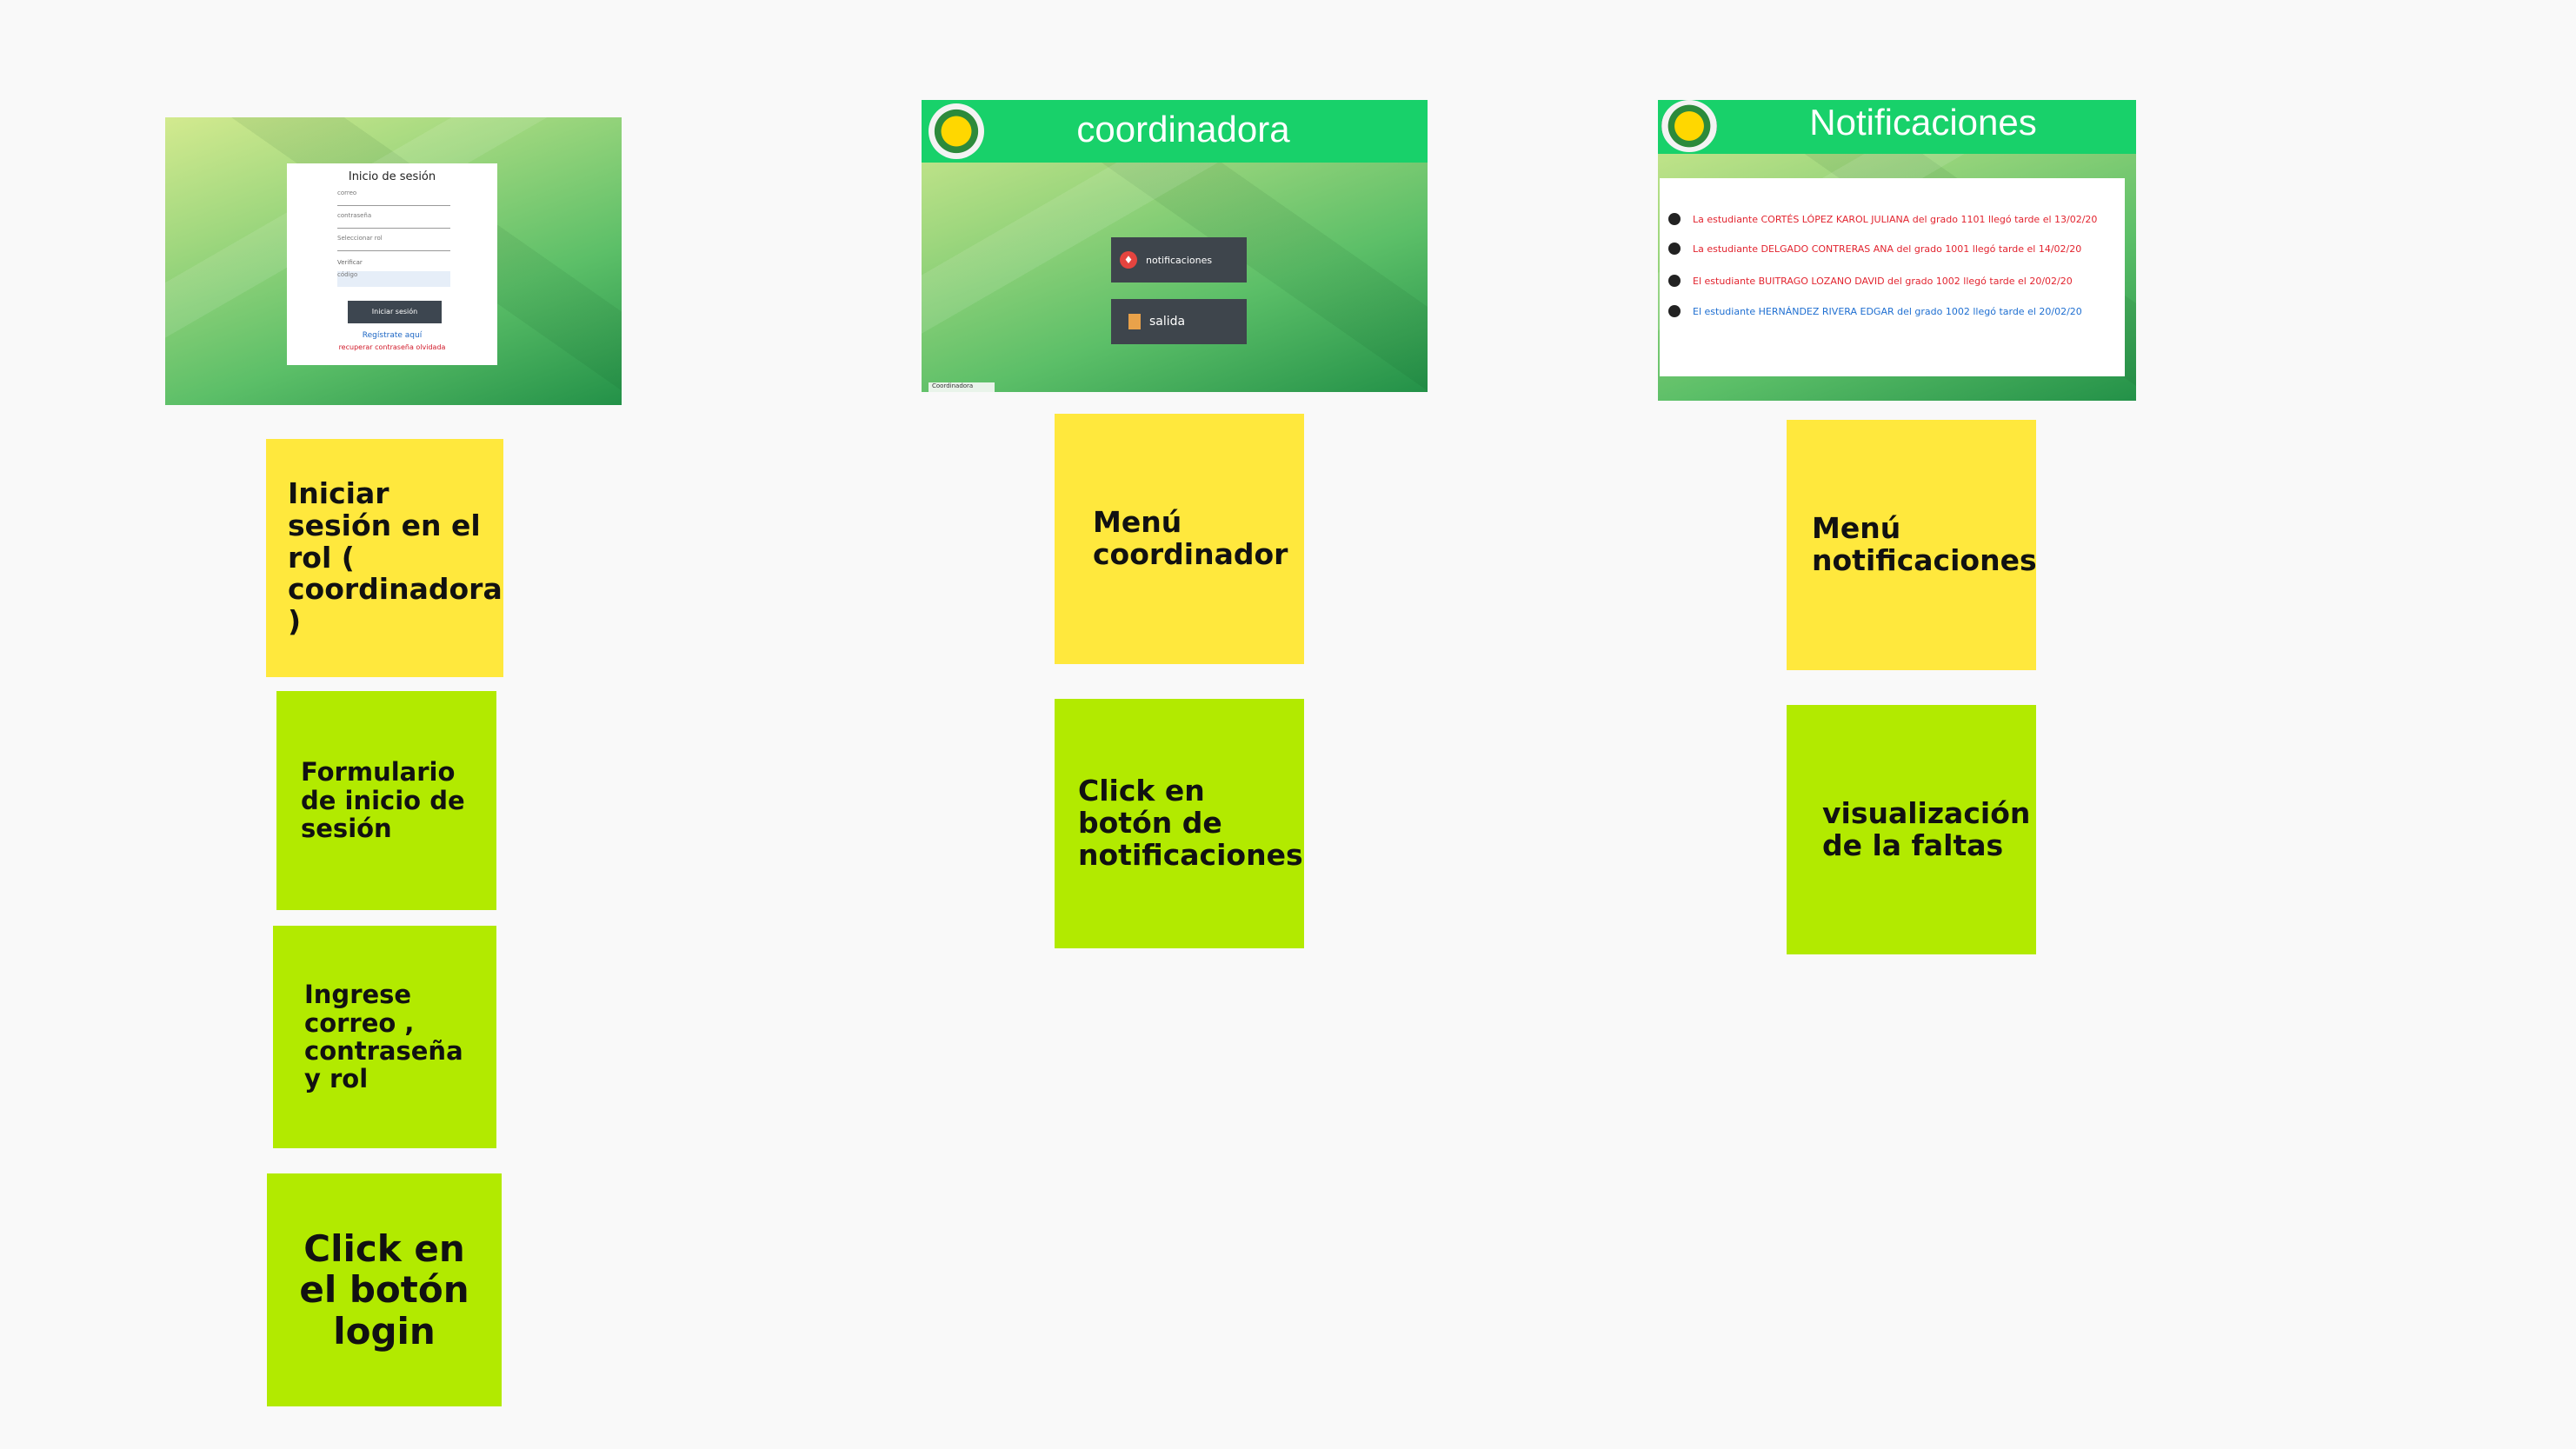 The width and height of the screenshot is (2576, 1449). I want to click on note-text: Click en botón de notificaciones, so click(1190, 823).